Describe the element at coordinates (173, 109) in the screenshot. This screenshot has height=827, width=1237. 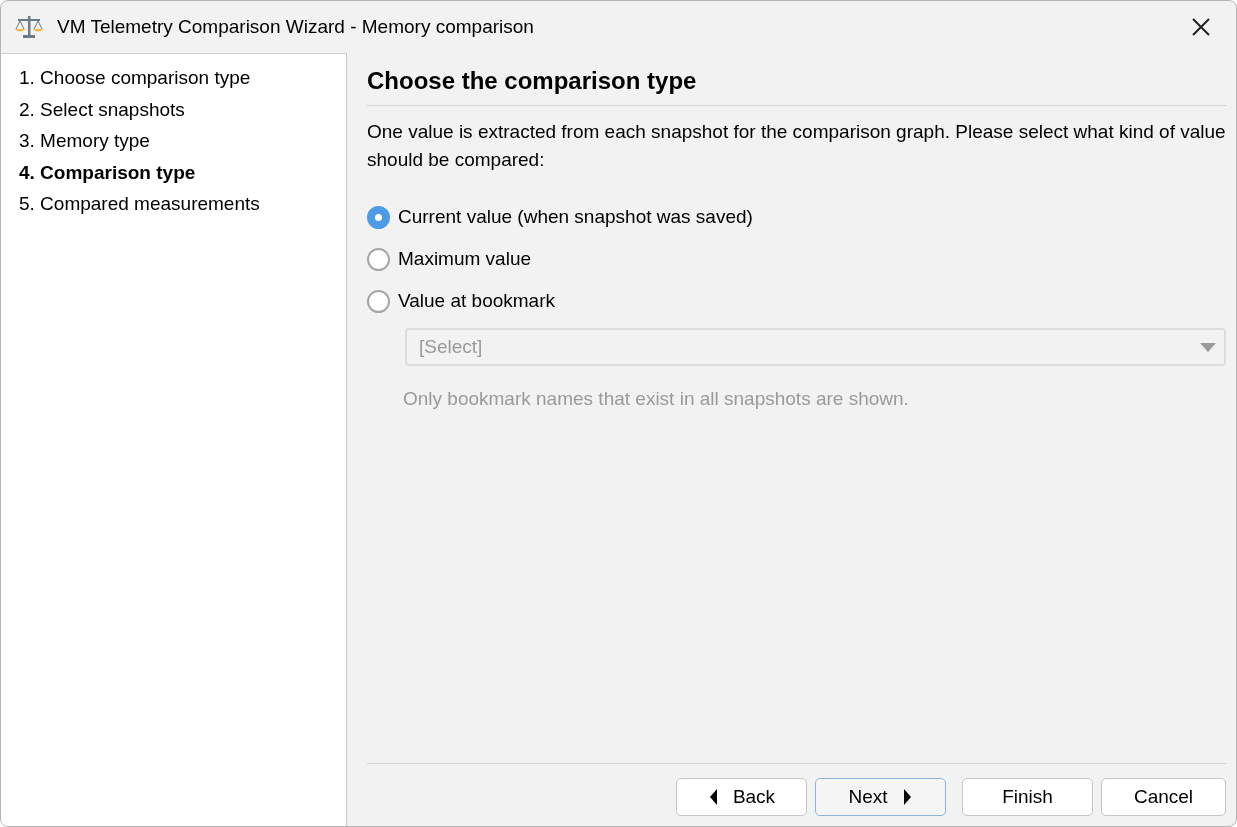
I see `step-item: 2. Select snapshots` at that location.